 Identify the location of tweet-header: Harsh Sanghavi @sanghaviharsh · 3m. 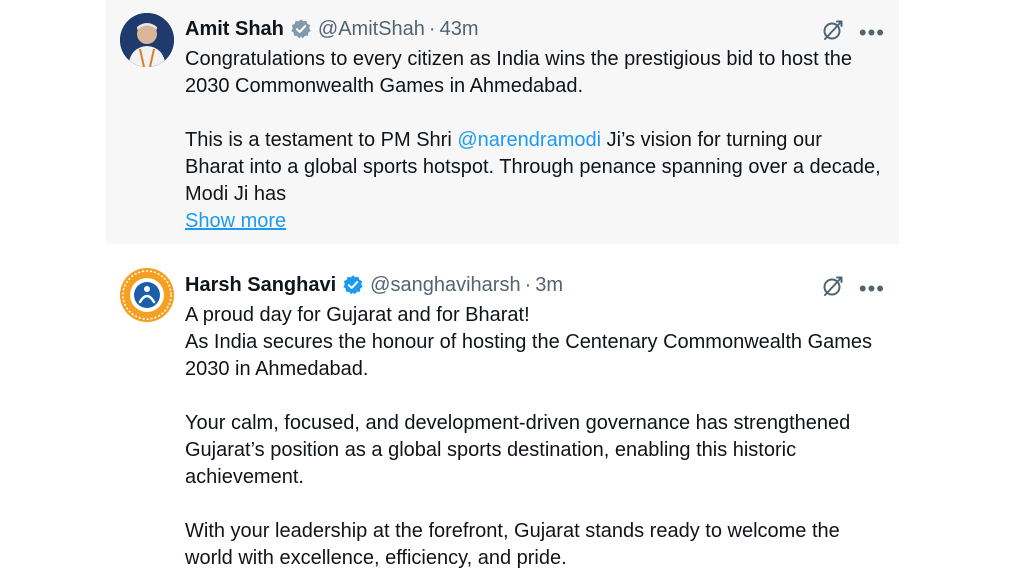
(374, 285).